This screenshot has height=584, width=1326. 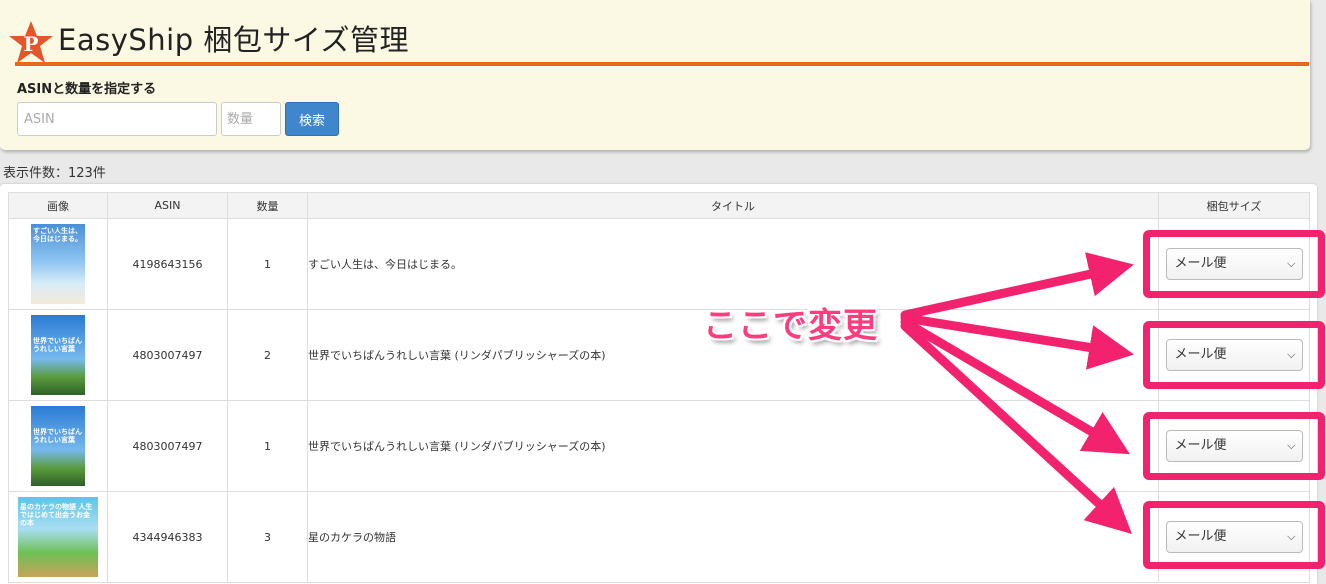 I want to click on annotation-label: ここで変更, so click(x=790, y=326).